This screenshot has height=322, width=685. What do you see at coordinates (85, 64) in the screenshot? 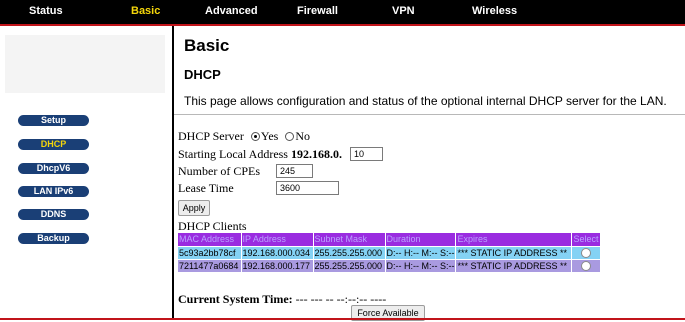
I see `logo-placeholder` at bounding box center [85, 64].